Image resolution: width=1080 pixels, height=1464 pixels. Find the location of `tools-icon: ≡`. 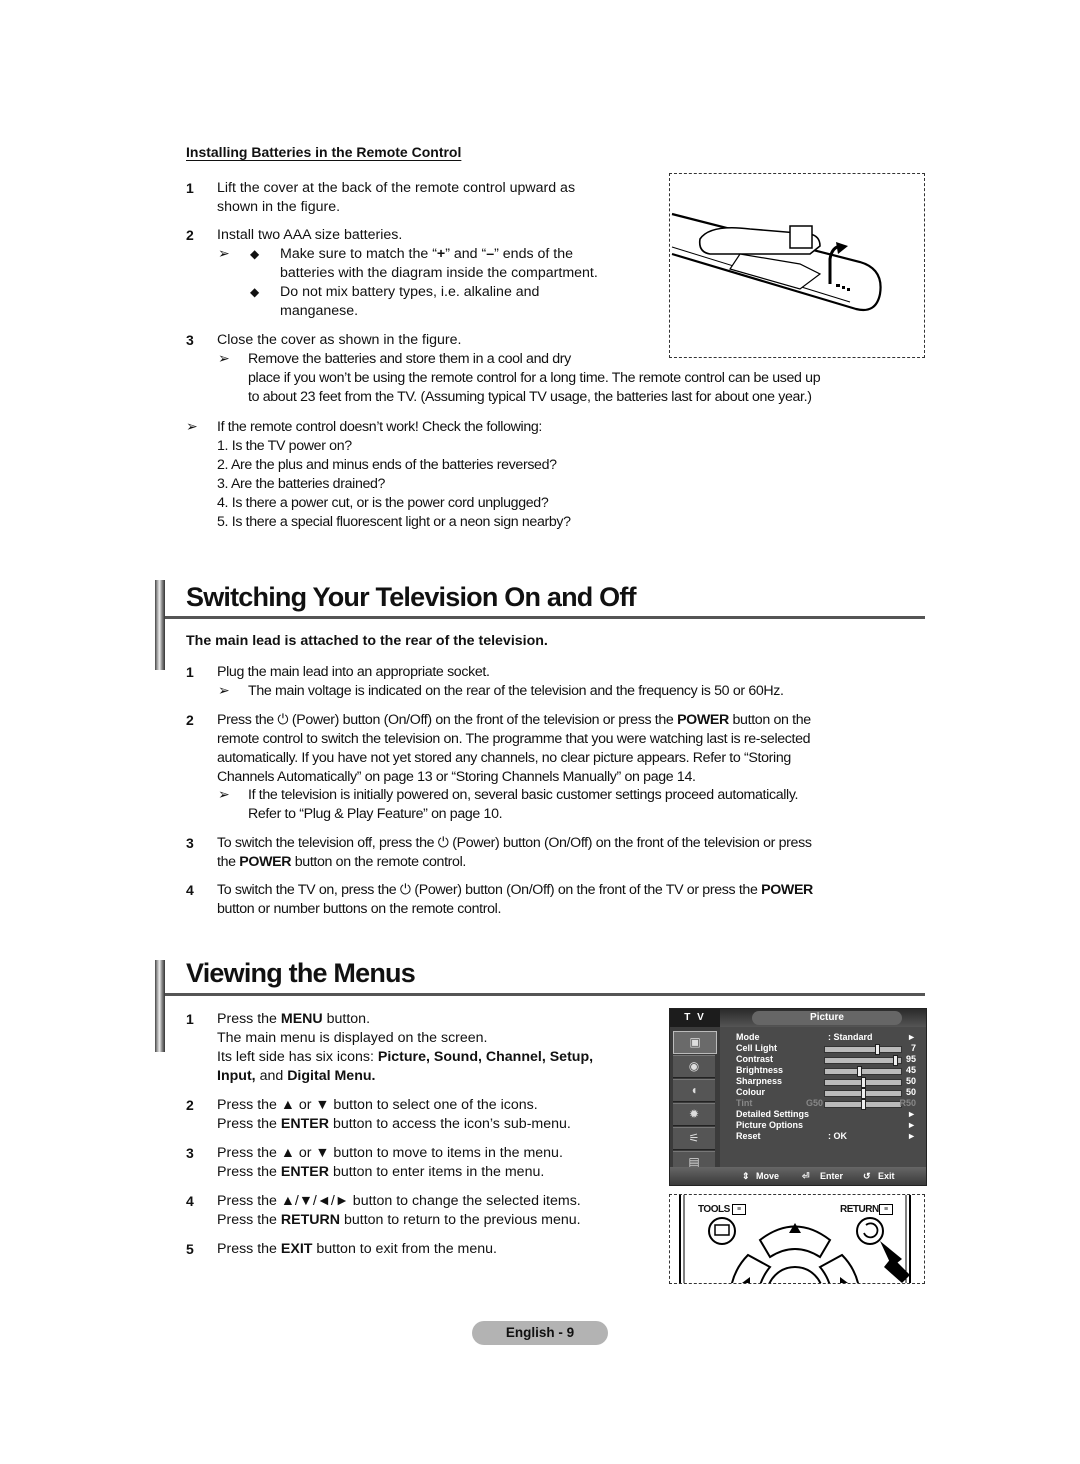

tools-icon: ≡ is located at coordinates (739, 1209).